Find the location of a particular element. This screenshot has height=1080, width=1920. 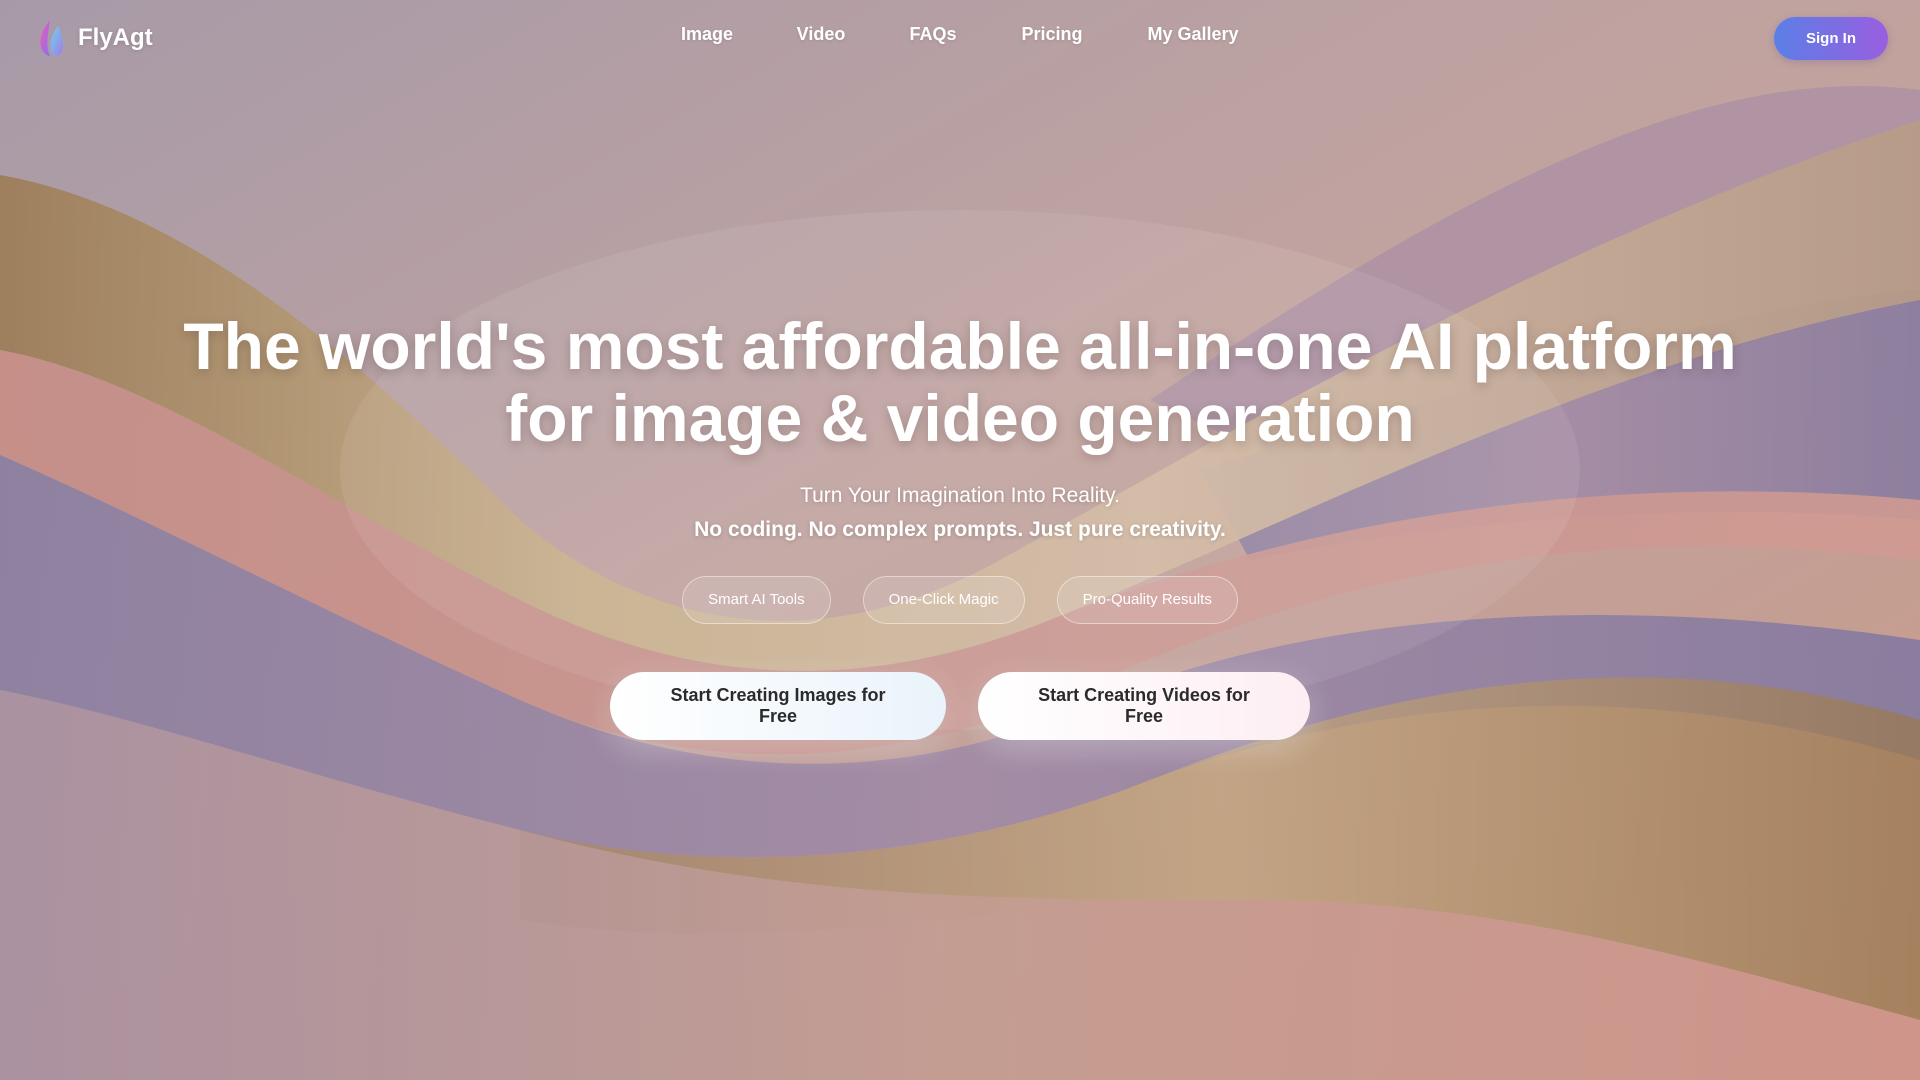

main-nav: Image Video FAQs Pricing My Gallery is located at coordinates (960, 39).